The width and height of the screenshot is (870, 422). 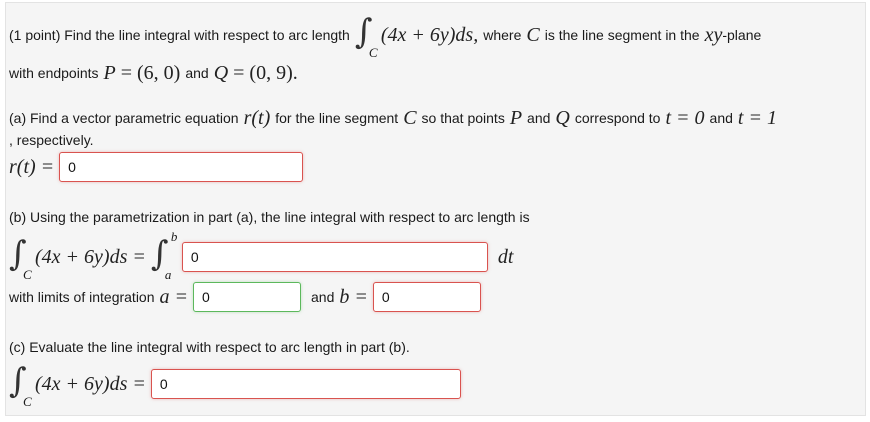 I want to click on respectively-text: , respectively., so click(x=51, y=140).